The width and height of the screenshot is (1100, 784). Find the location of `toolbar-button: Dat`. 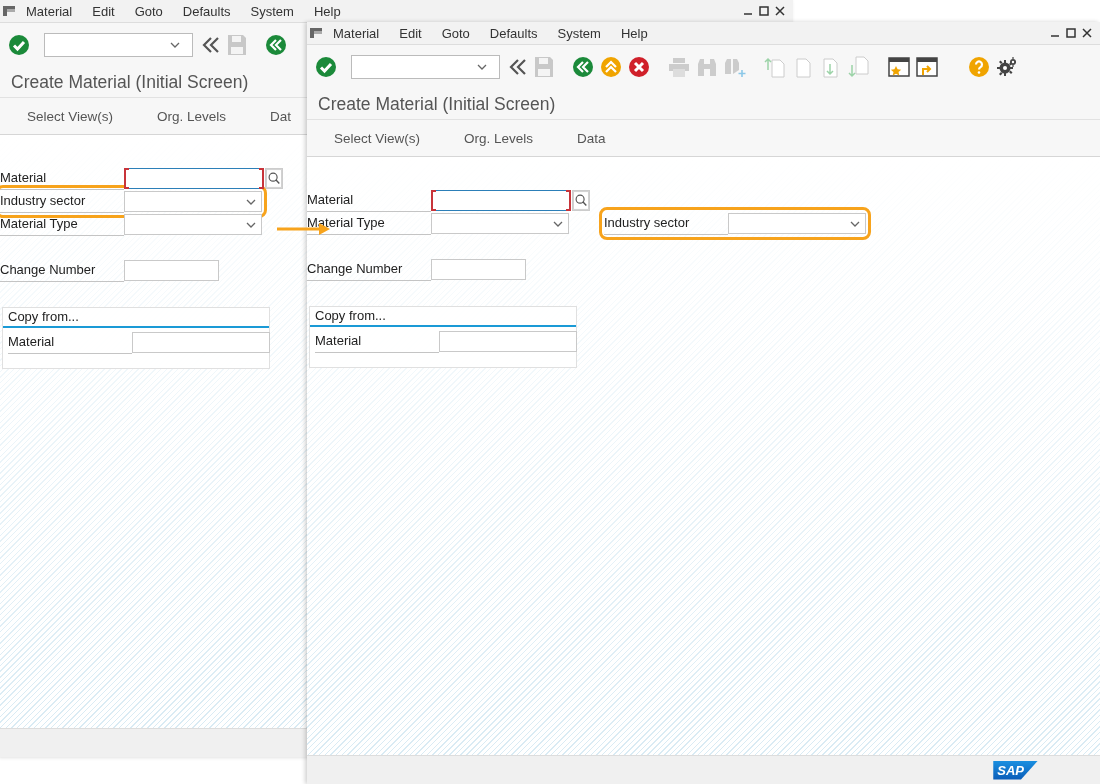

toolbar-button: Dat is located at coordinates (281, 116).